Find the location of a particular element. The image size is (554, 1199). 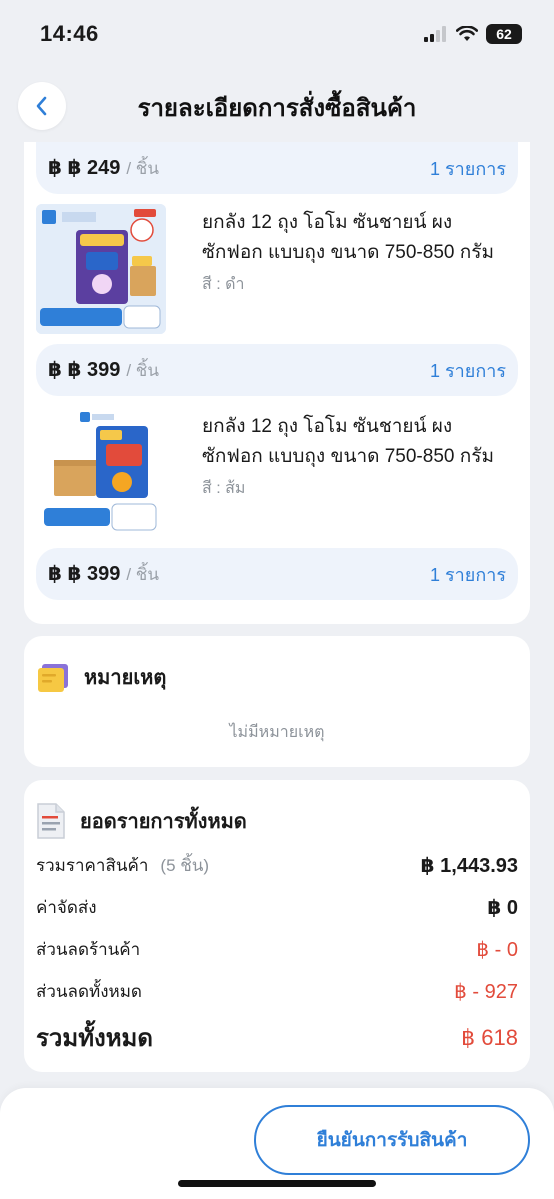

document-icon is located at coordinates (51, 821).